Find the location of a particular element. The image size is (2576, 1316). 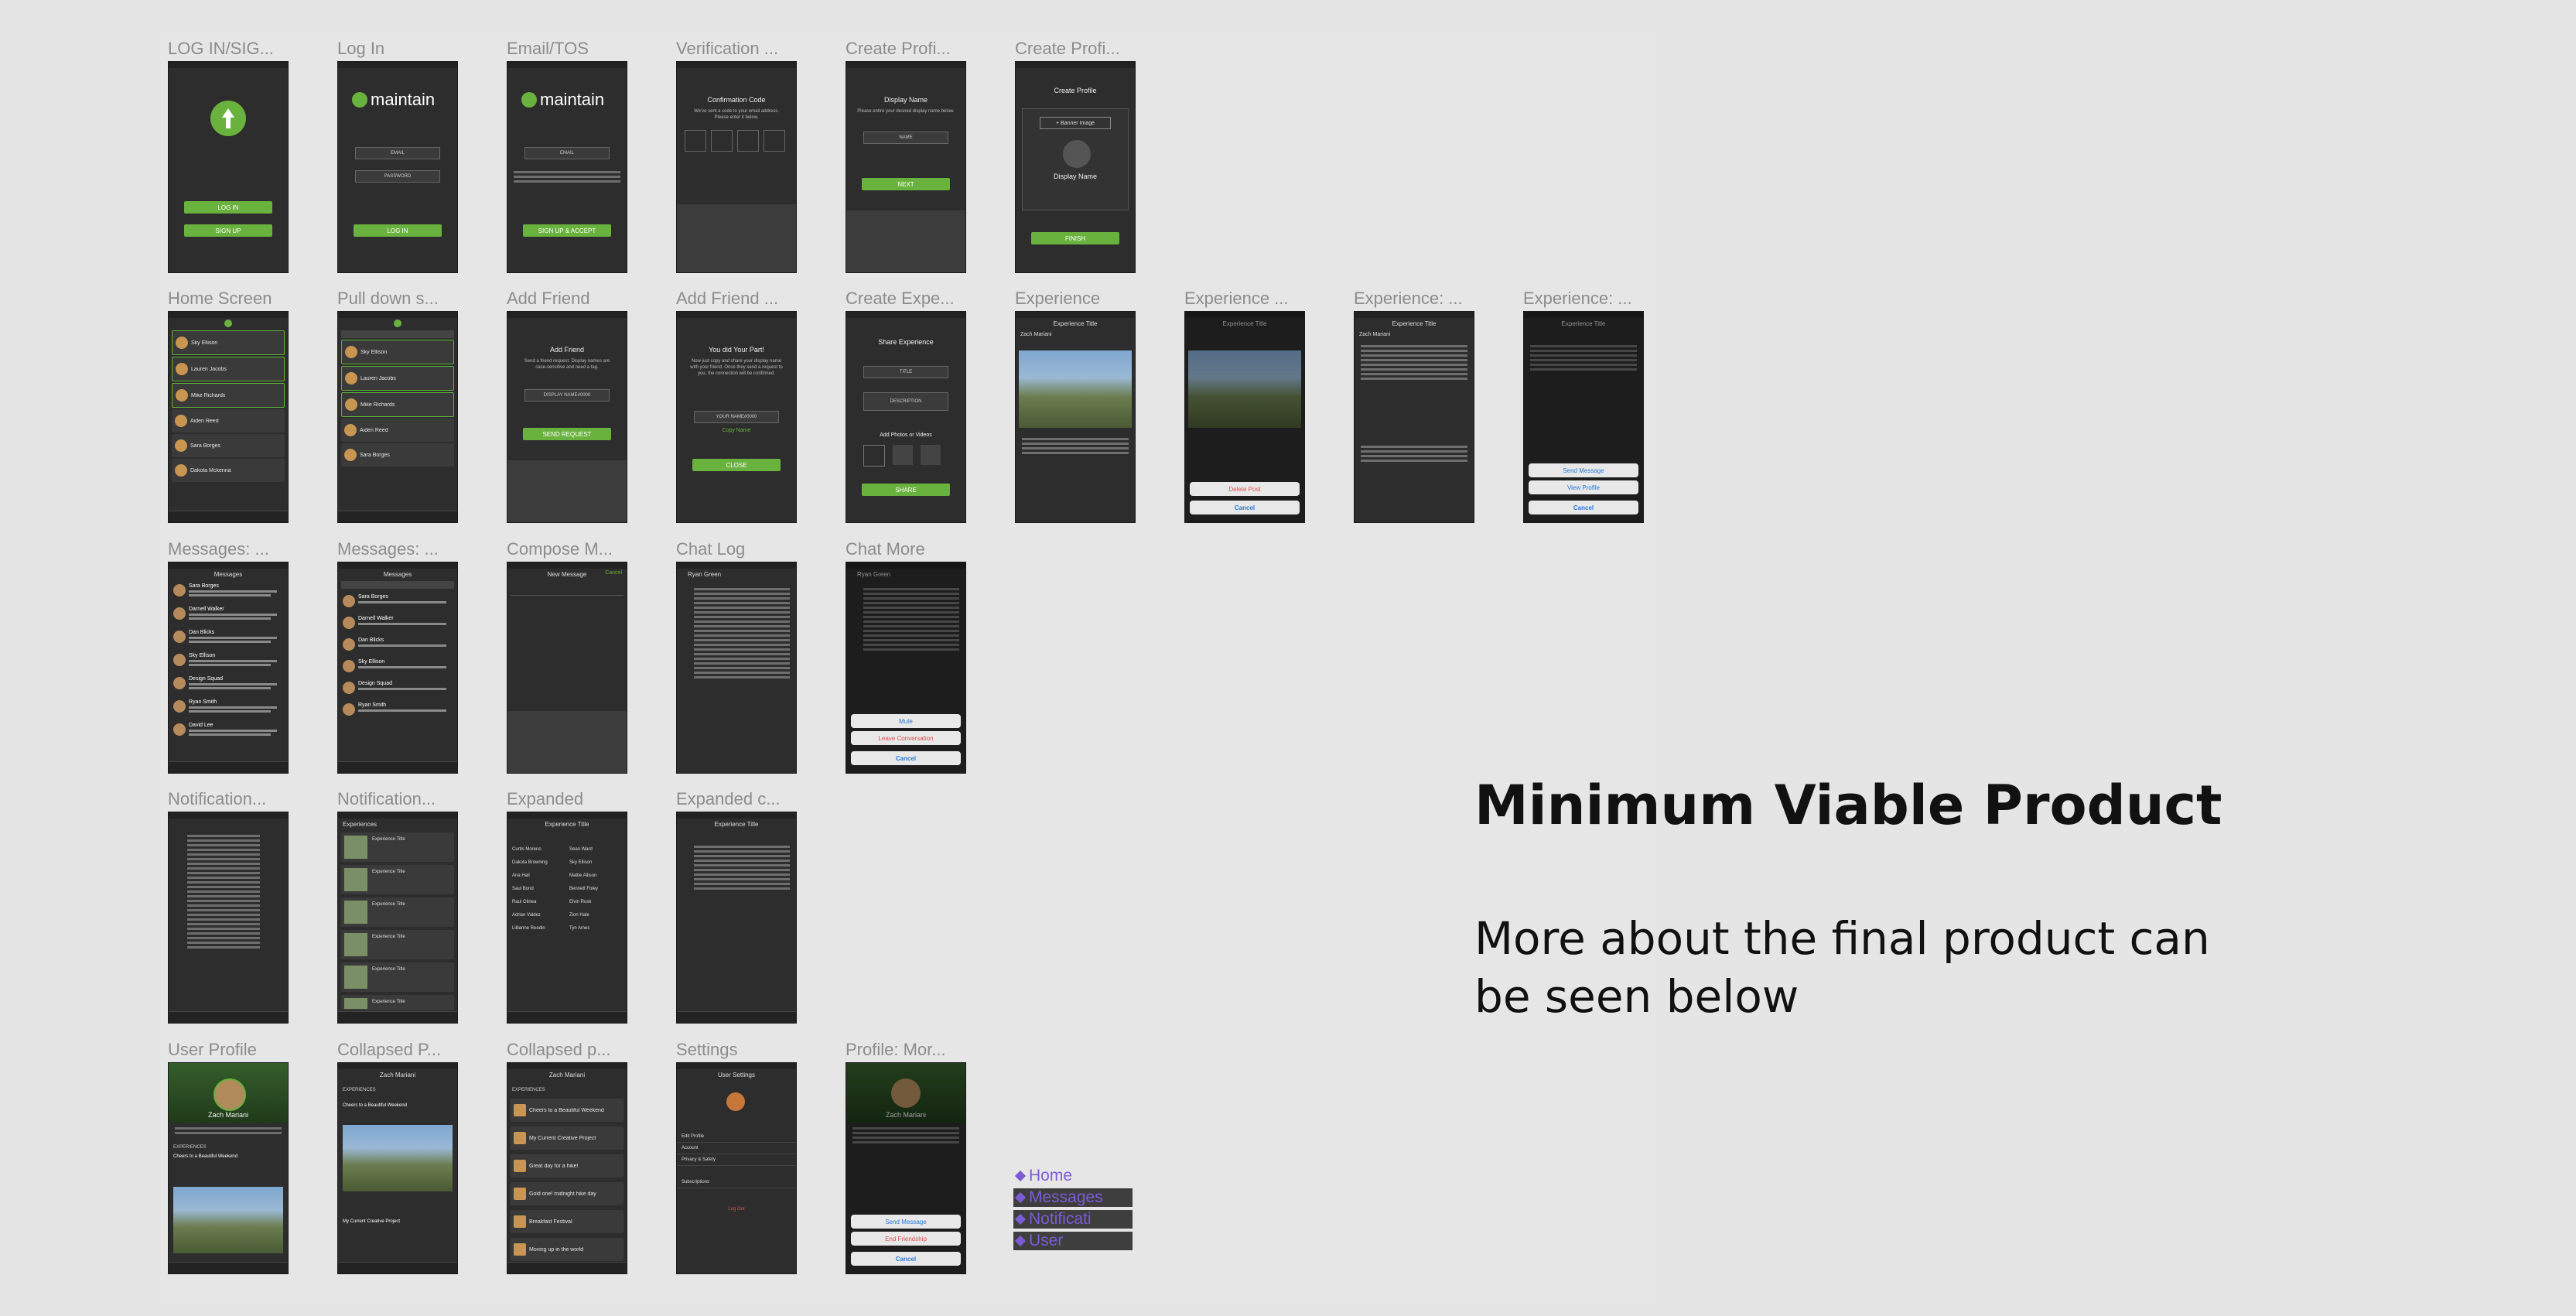

person-name: Dakota Browning is located at coordinates (537, 863).